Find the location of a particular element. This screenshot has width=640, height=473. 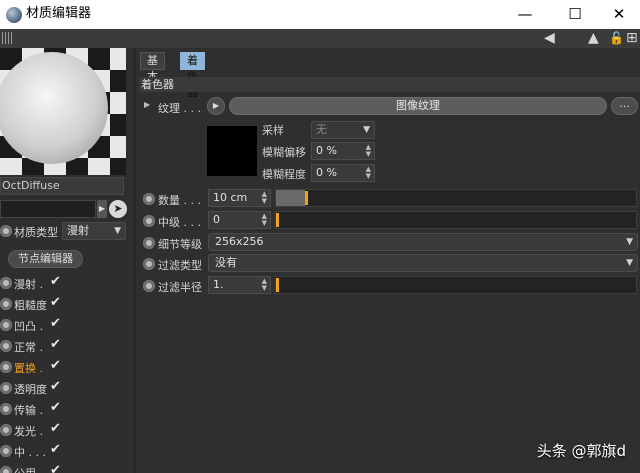

material-name-field: OctDiffuse is located at coordinates (62, 186).